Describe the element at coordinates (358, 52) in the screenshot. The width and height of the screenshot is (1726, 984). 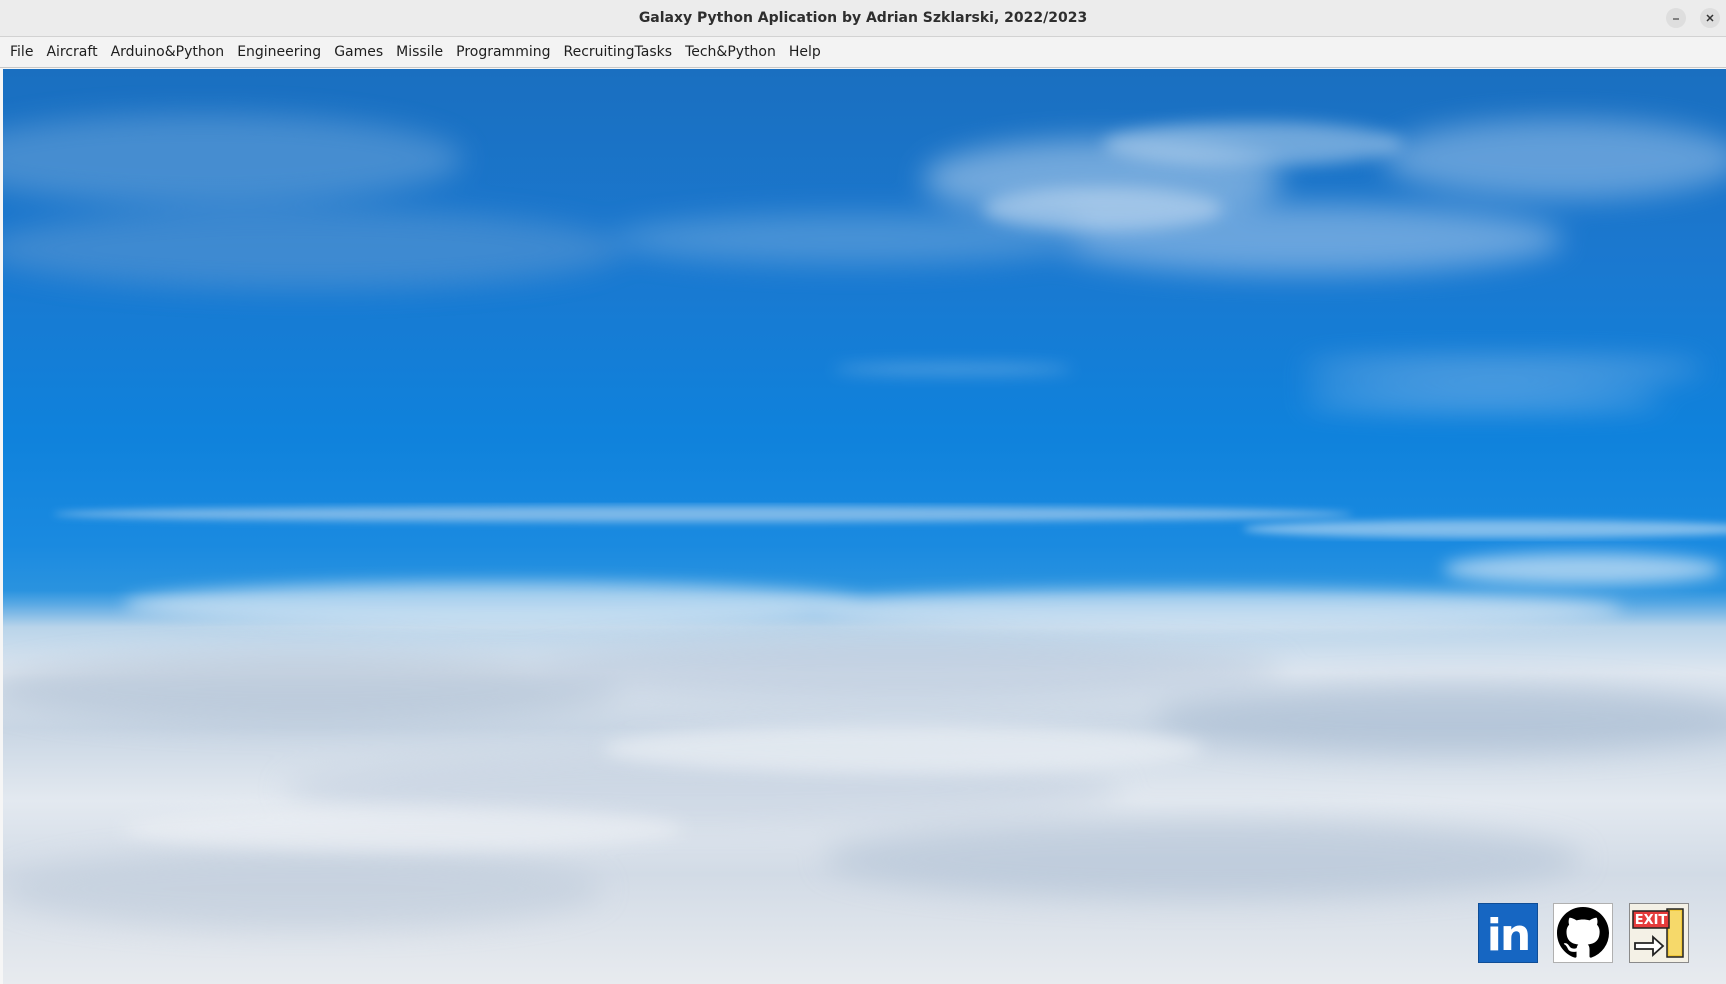
I see `menu-games: Games` at that location.